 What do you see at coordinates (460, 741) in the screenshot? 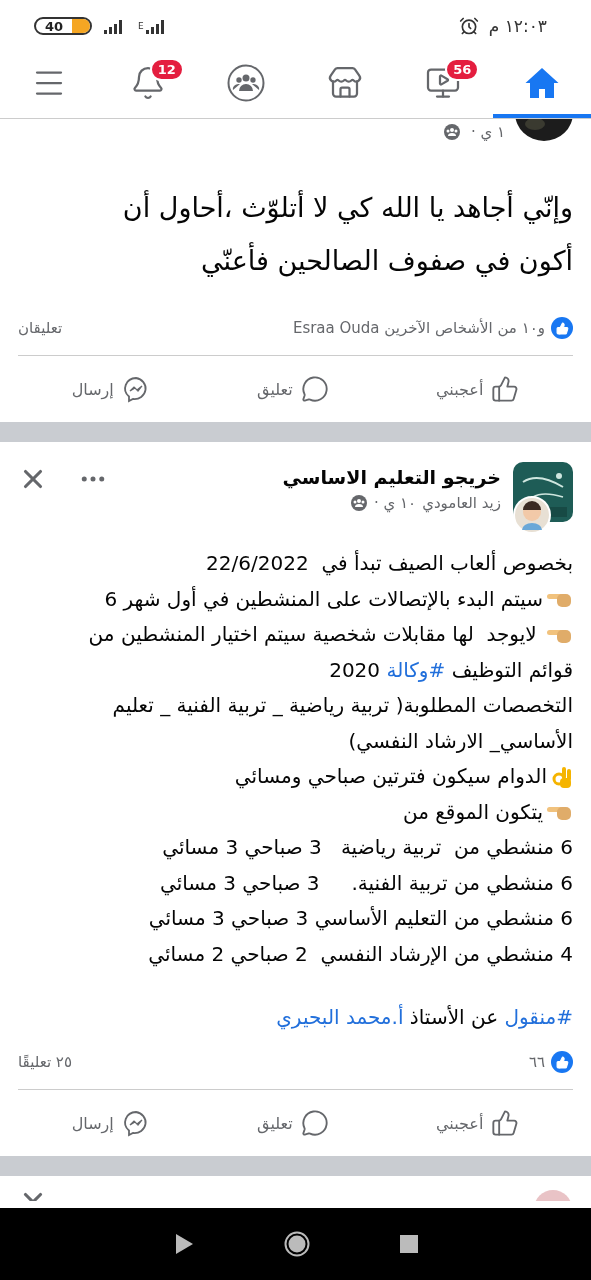
I see `post-text: الأساسي_ الارشاد النفسي)` at bounding box center [460, 741].